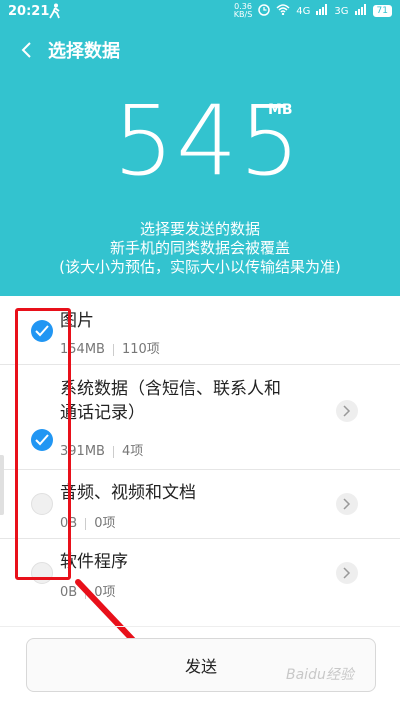 This screenshot has width=400, height=711. I want to click on annotation-arrow, so click(118, 625).